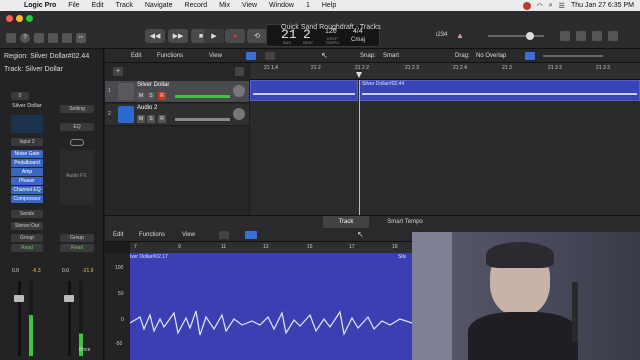 The width and height of the screenshot is (640, 360). What do you see at coordinates (530, 36) in the screenshot?
I see `master-volume-knob` at bounding box center [530, 36].